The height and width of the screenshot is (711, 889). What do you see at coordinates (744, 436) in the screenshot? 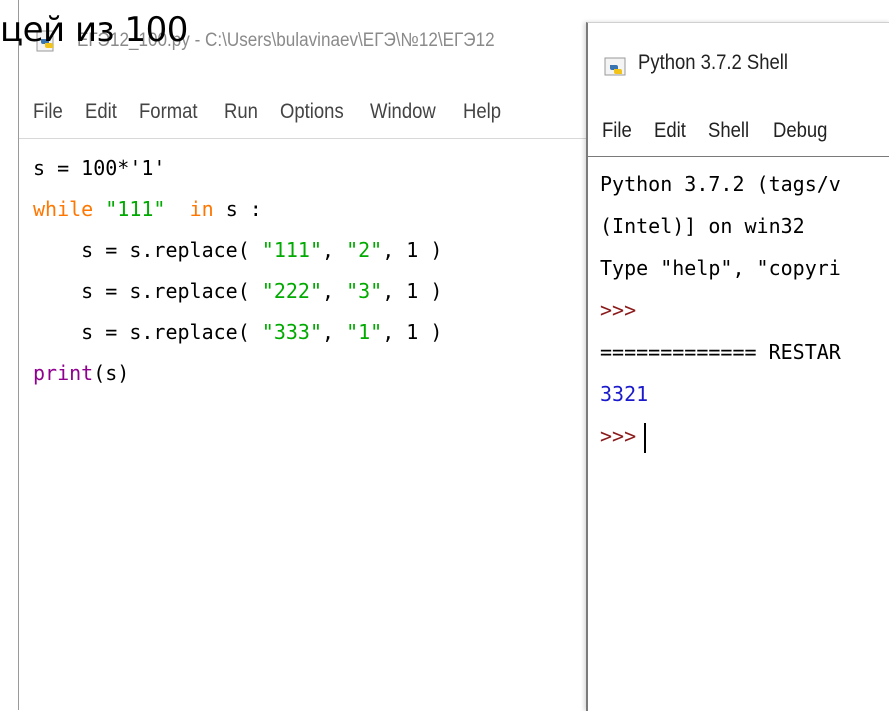
I see `shell-input-line: >>>` at bounding box center [744, 436].